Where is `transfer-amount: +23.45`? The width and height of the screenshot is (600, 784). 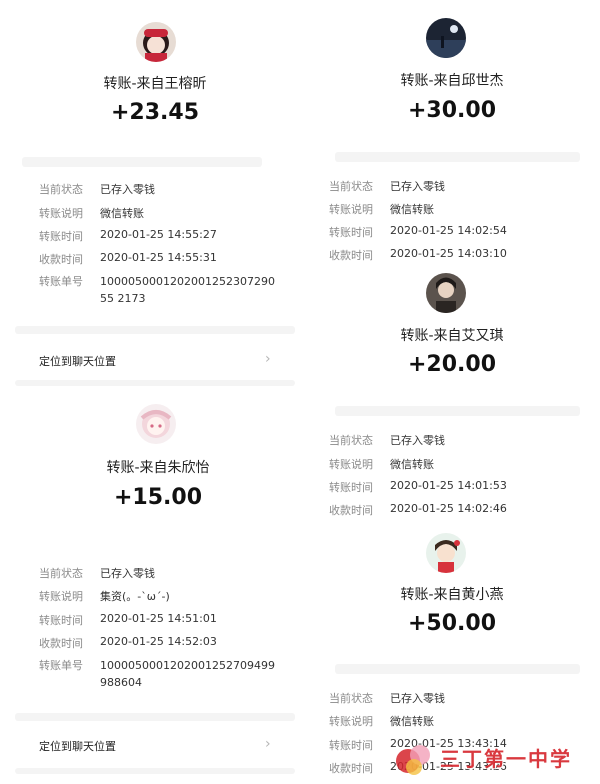
transfer-amount: +23.45 is located at coordinates (155, 112).